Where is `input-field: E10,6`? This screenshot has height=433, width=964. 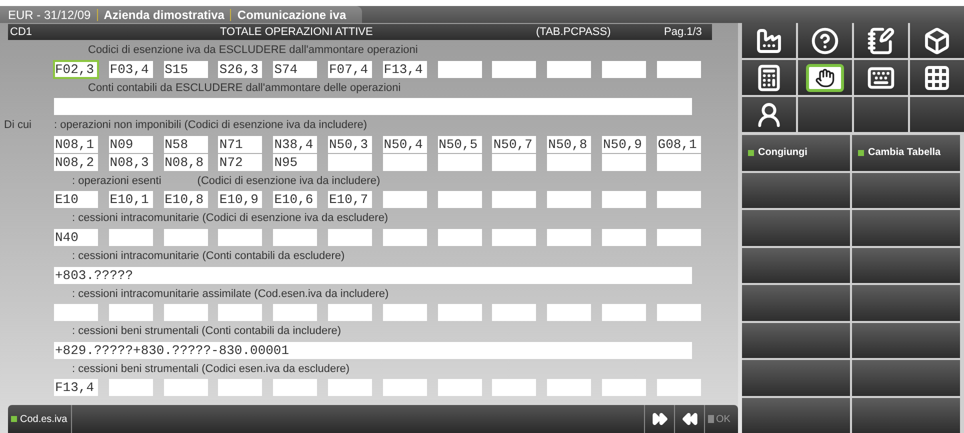 input-field: E10,6 is located at coordinates (295, 199).